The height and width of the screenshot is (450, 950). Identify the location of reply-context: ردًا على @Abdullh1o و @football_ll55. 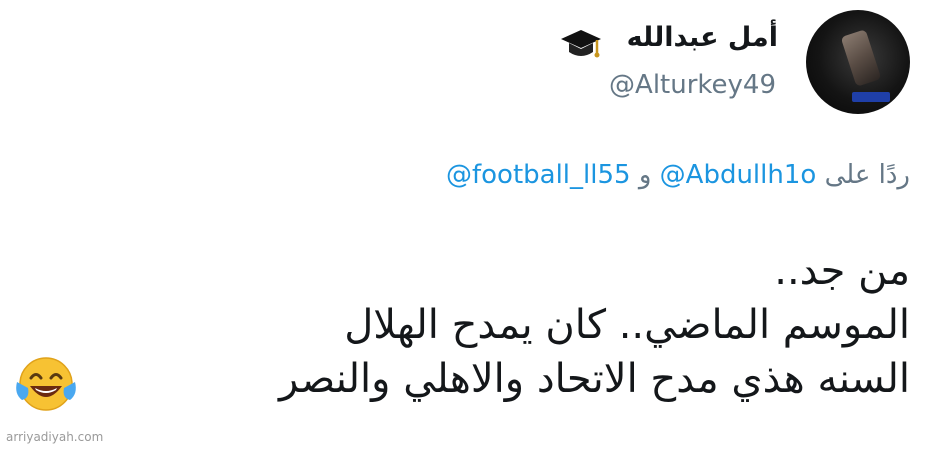
(678, 175).